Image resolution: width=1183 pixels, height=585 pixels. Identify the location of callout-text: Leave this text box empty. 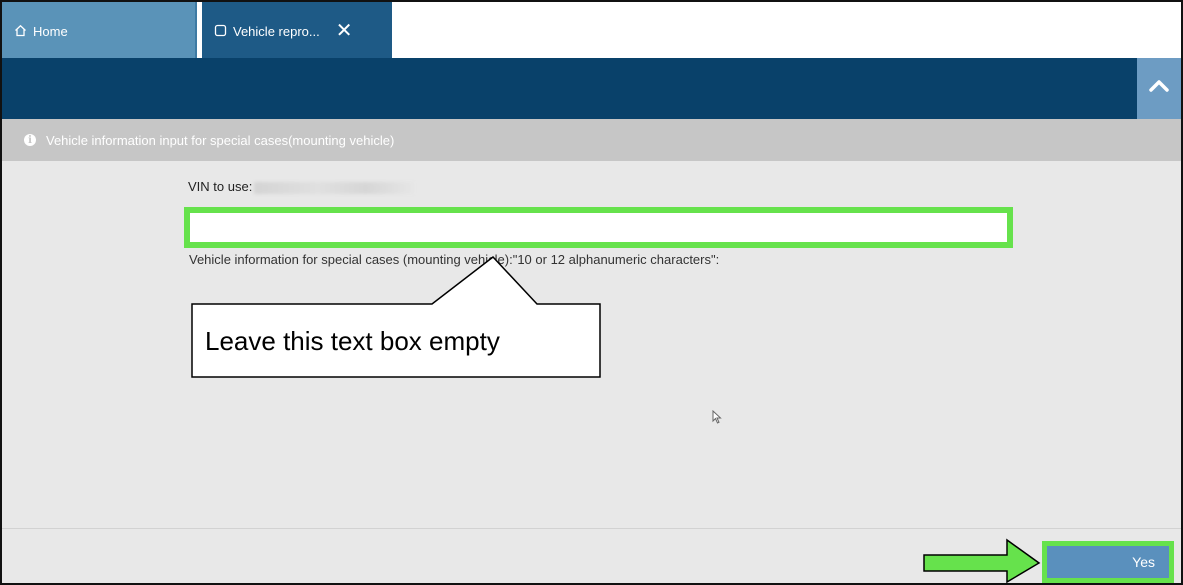
(352, 341).